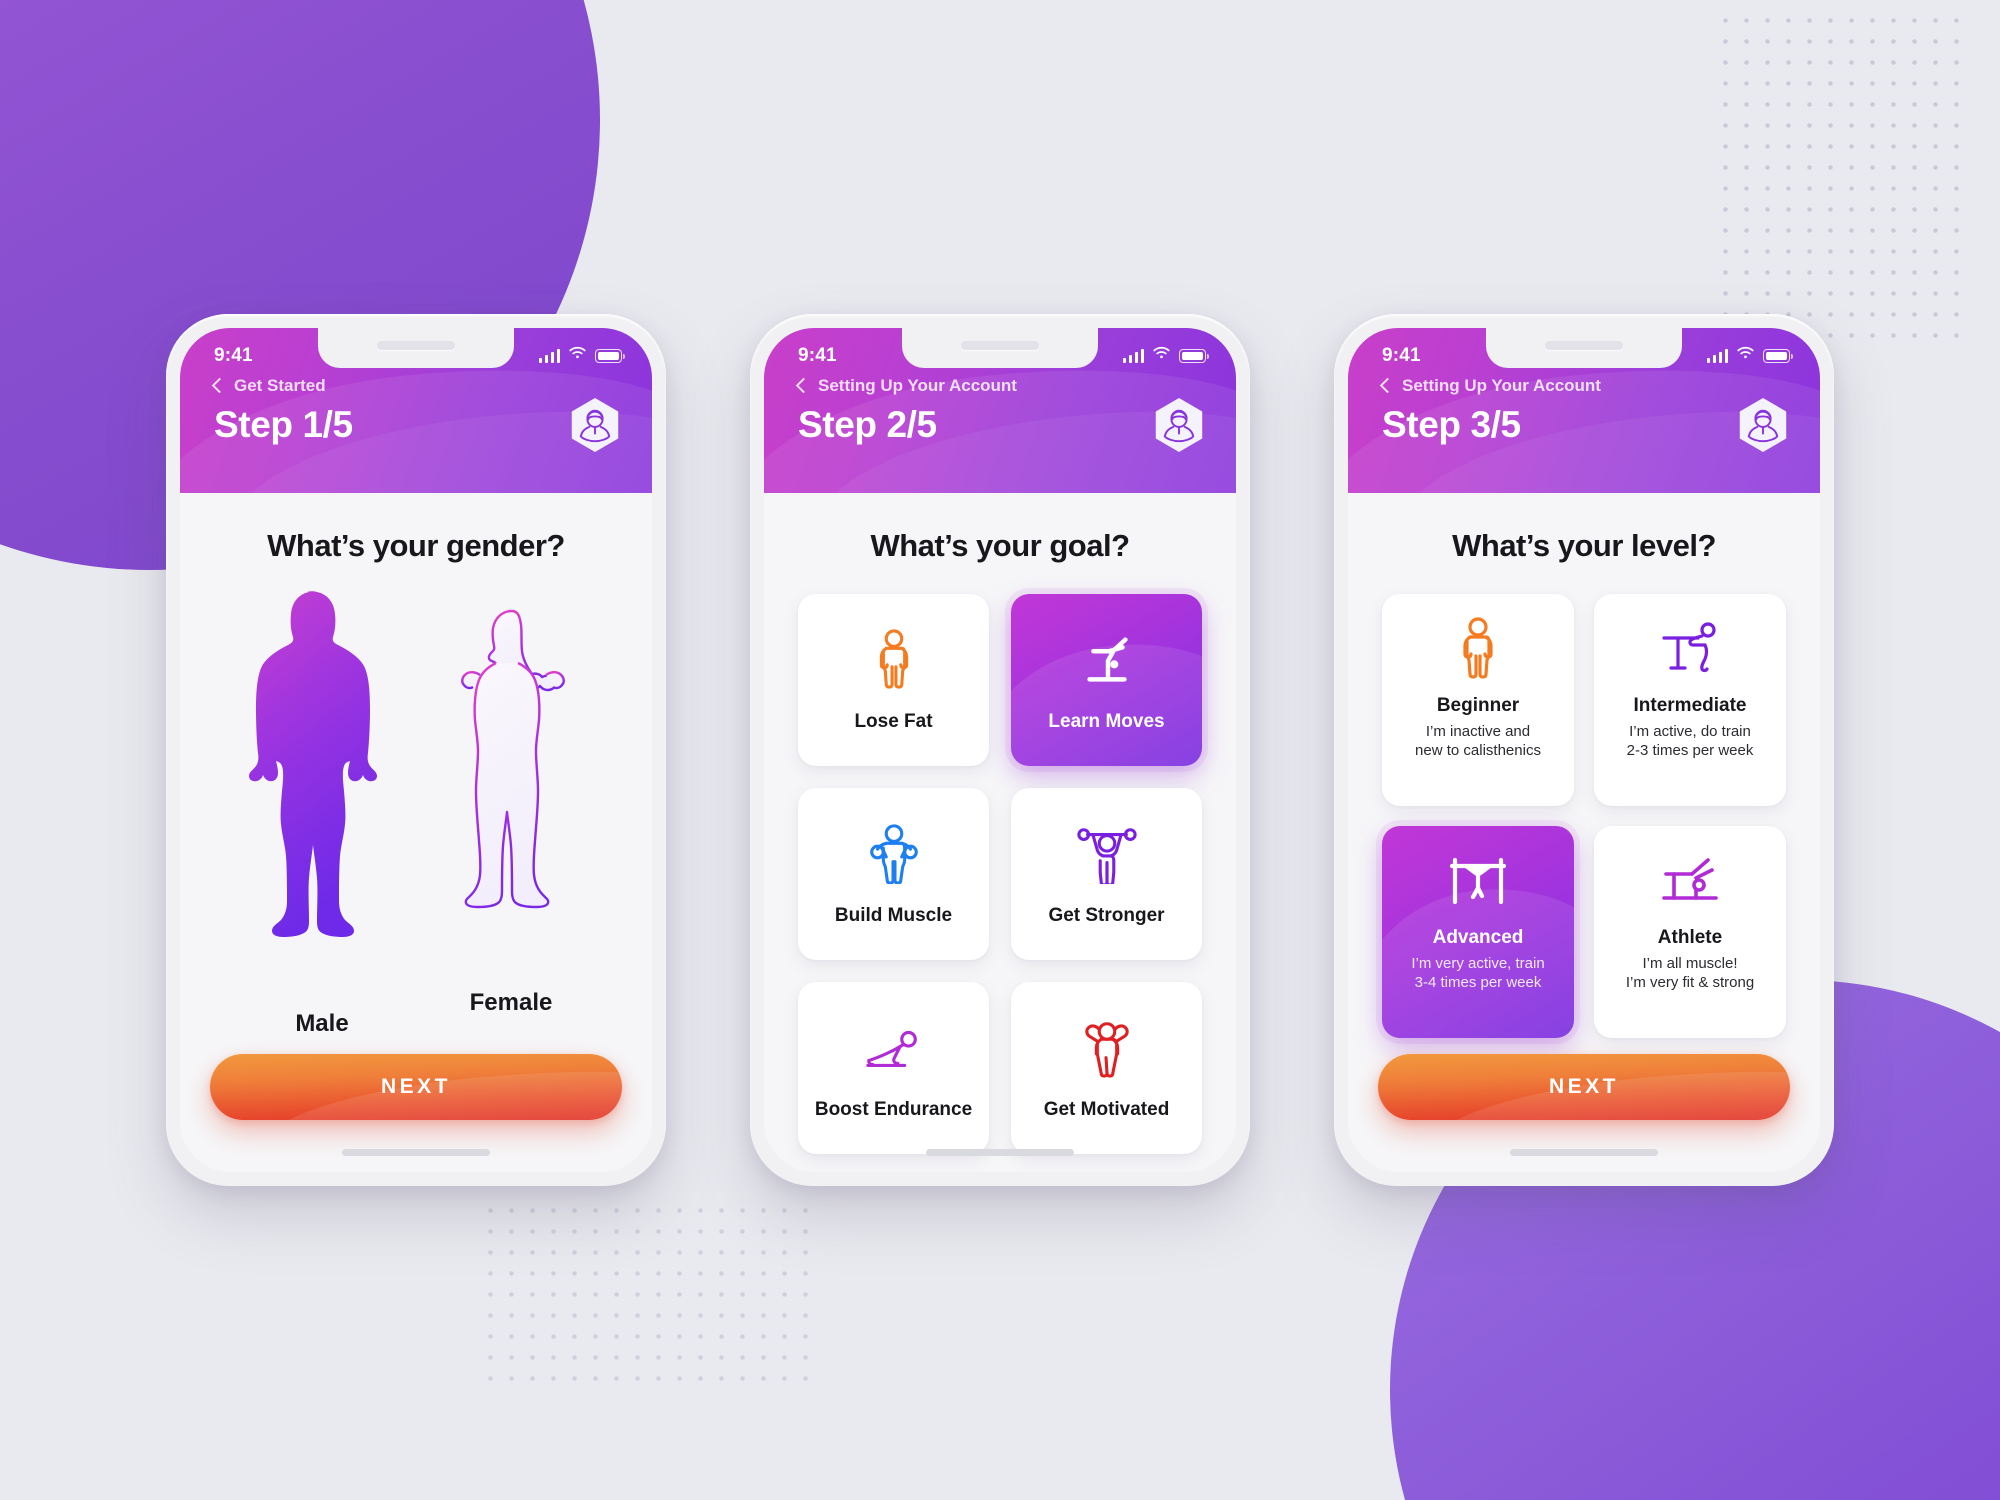 This screenshot has height=1500, width=2000. Describe the element at coordinates (1107, 661) in the screenshot. I see `handstand-figure-icon` at that location.